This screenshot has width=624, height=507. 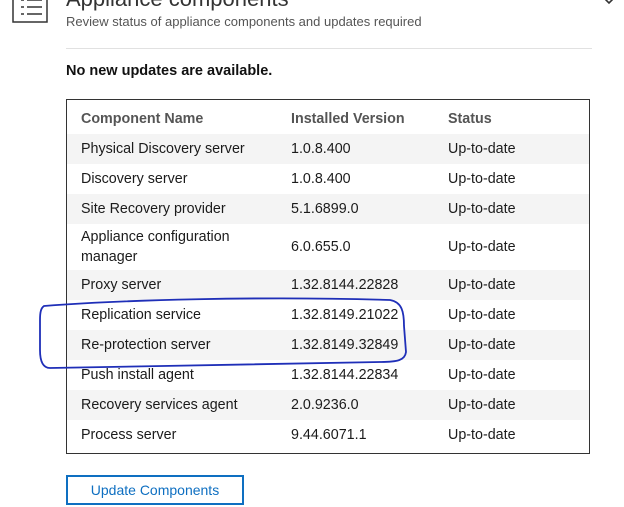 What do you see at coordinates (129, 435) in the screenshot?
I see `component-name: Process server` at bounding box center [129, 435].